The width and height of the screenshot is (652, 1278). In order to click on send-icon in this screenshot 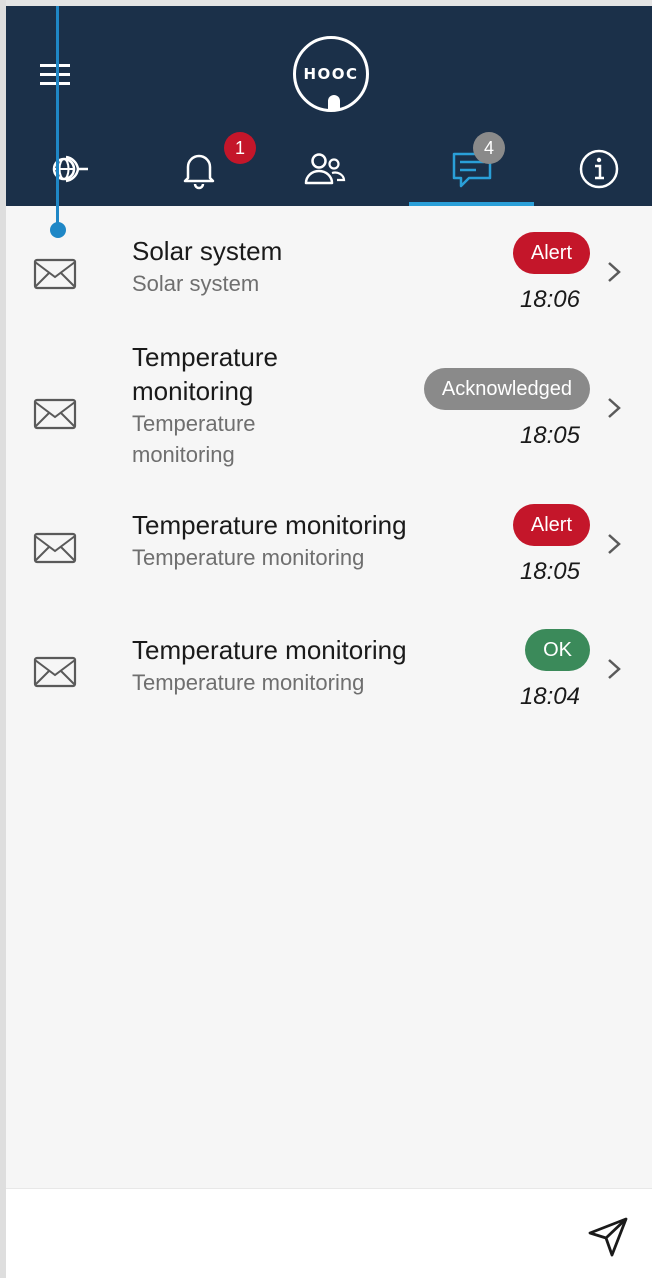, I will do `click(608, 1237)`.